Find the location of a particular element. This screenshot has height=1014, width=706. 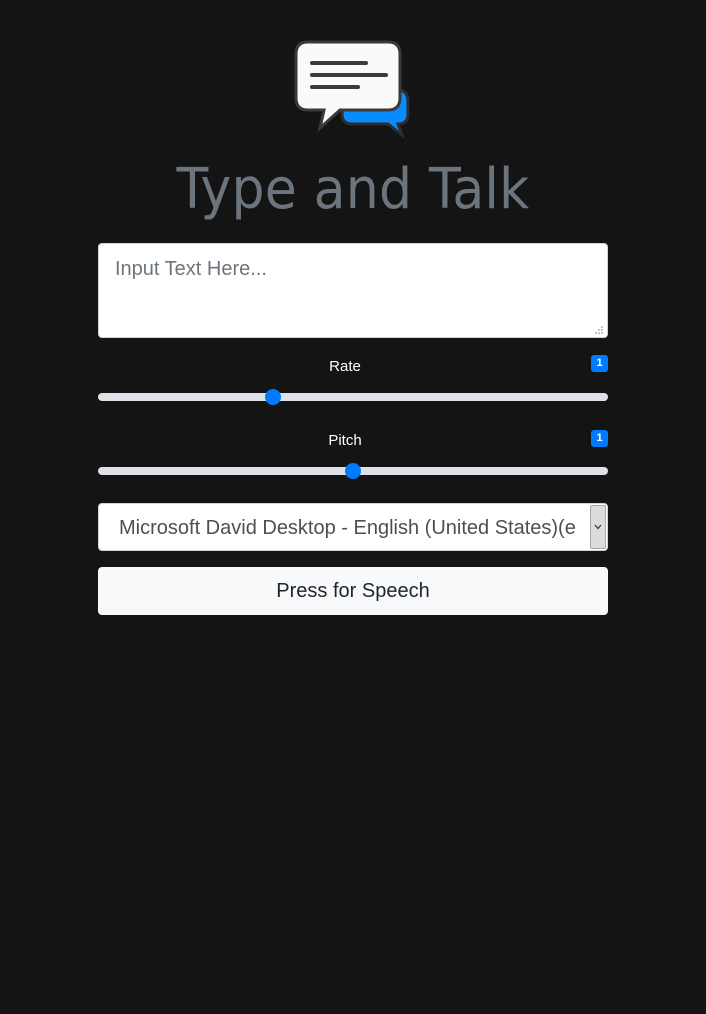

speak-button: Press for Speech is located at coordinates (353, 591).